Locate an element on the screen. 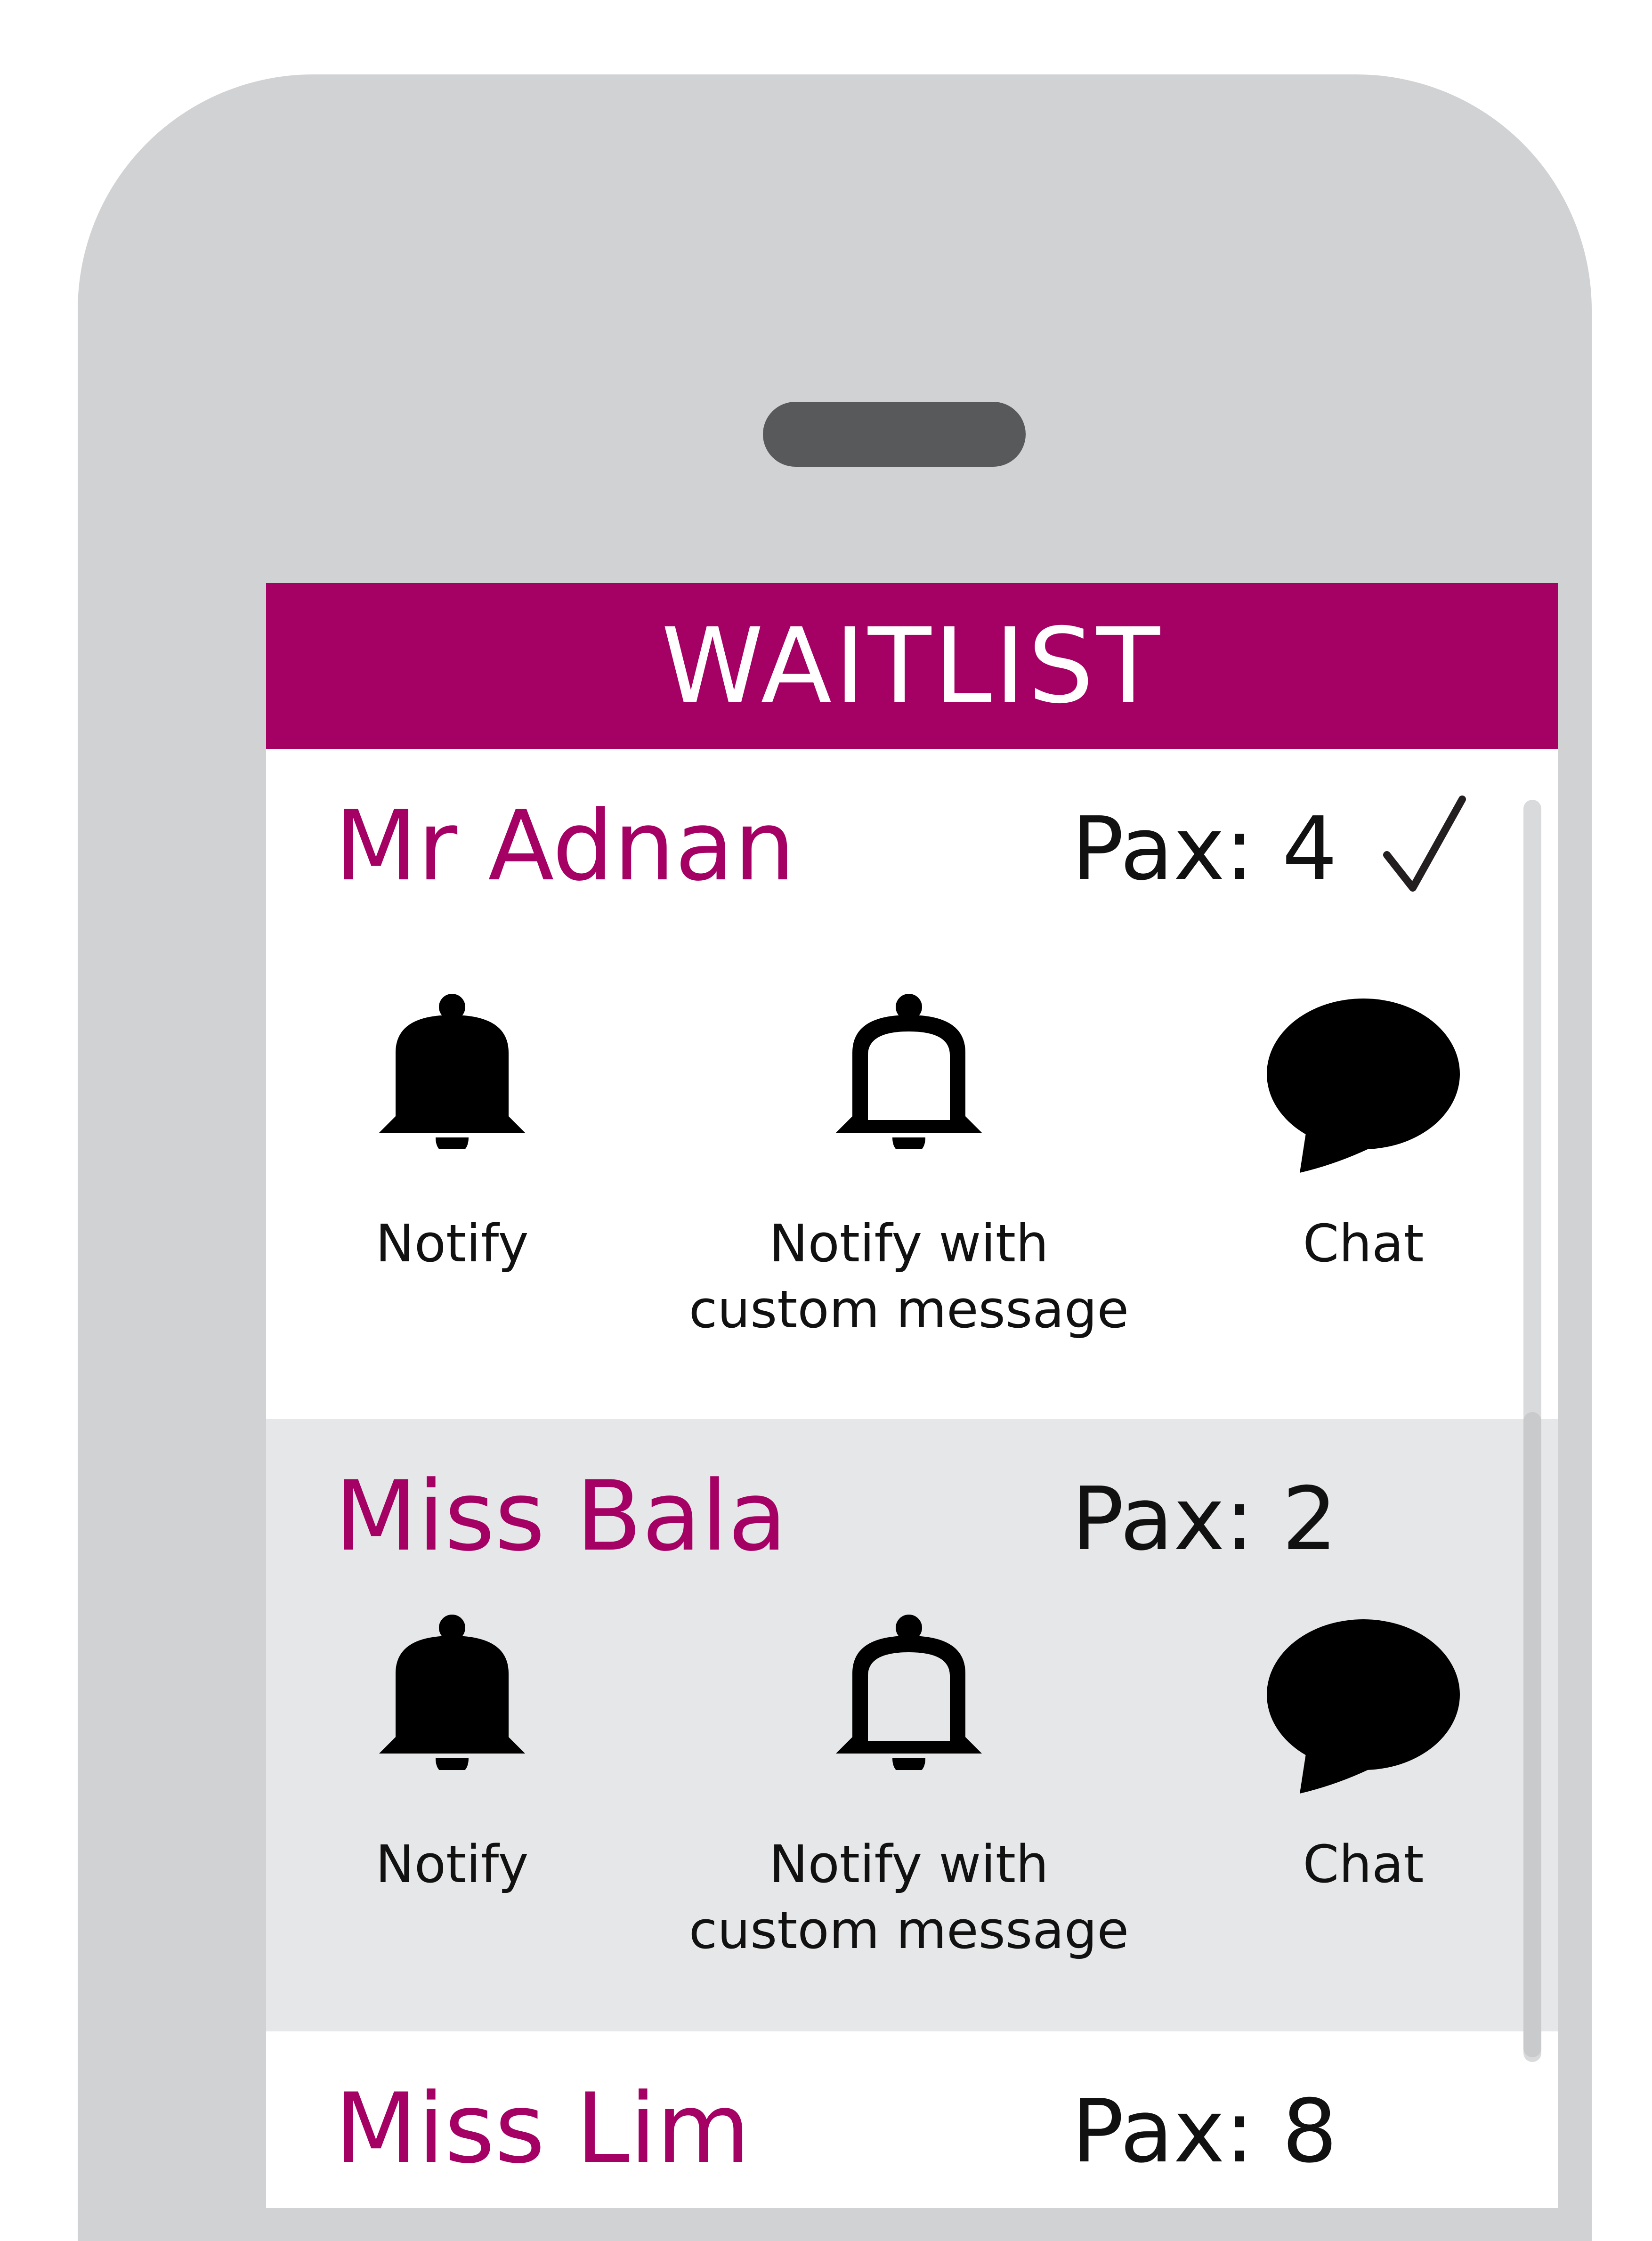  guest-name: Miss Bala is located at coordinates (560, 1517).